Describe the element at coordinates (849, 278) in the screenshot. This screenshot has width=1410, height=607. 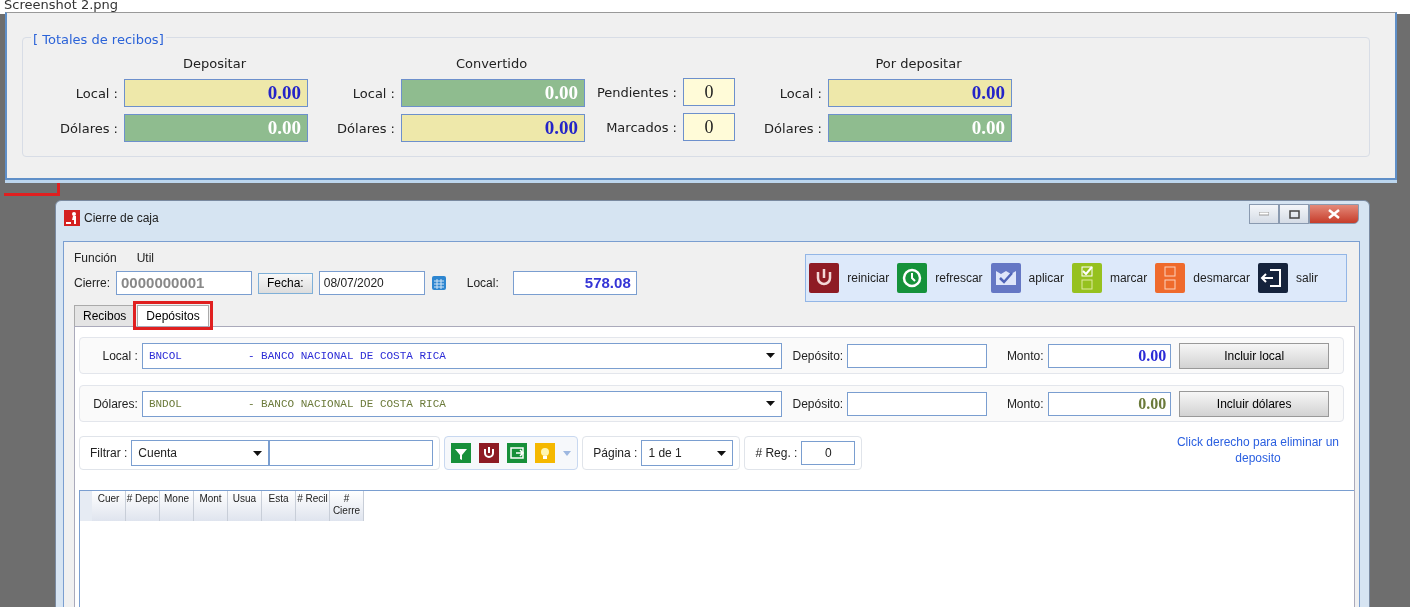
I see `power-toolbar-button: reiniciar` at that location.